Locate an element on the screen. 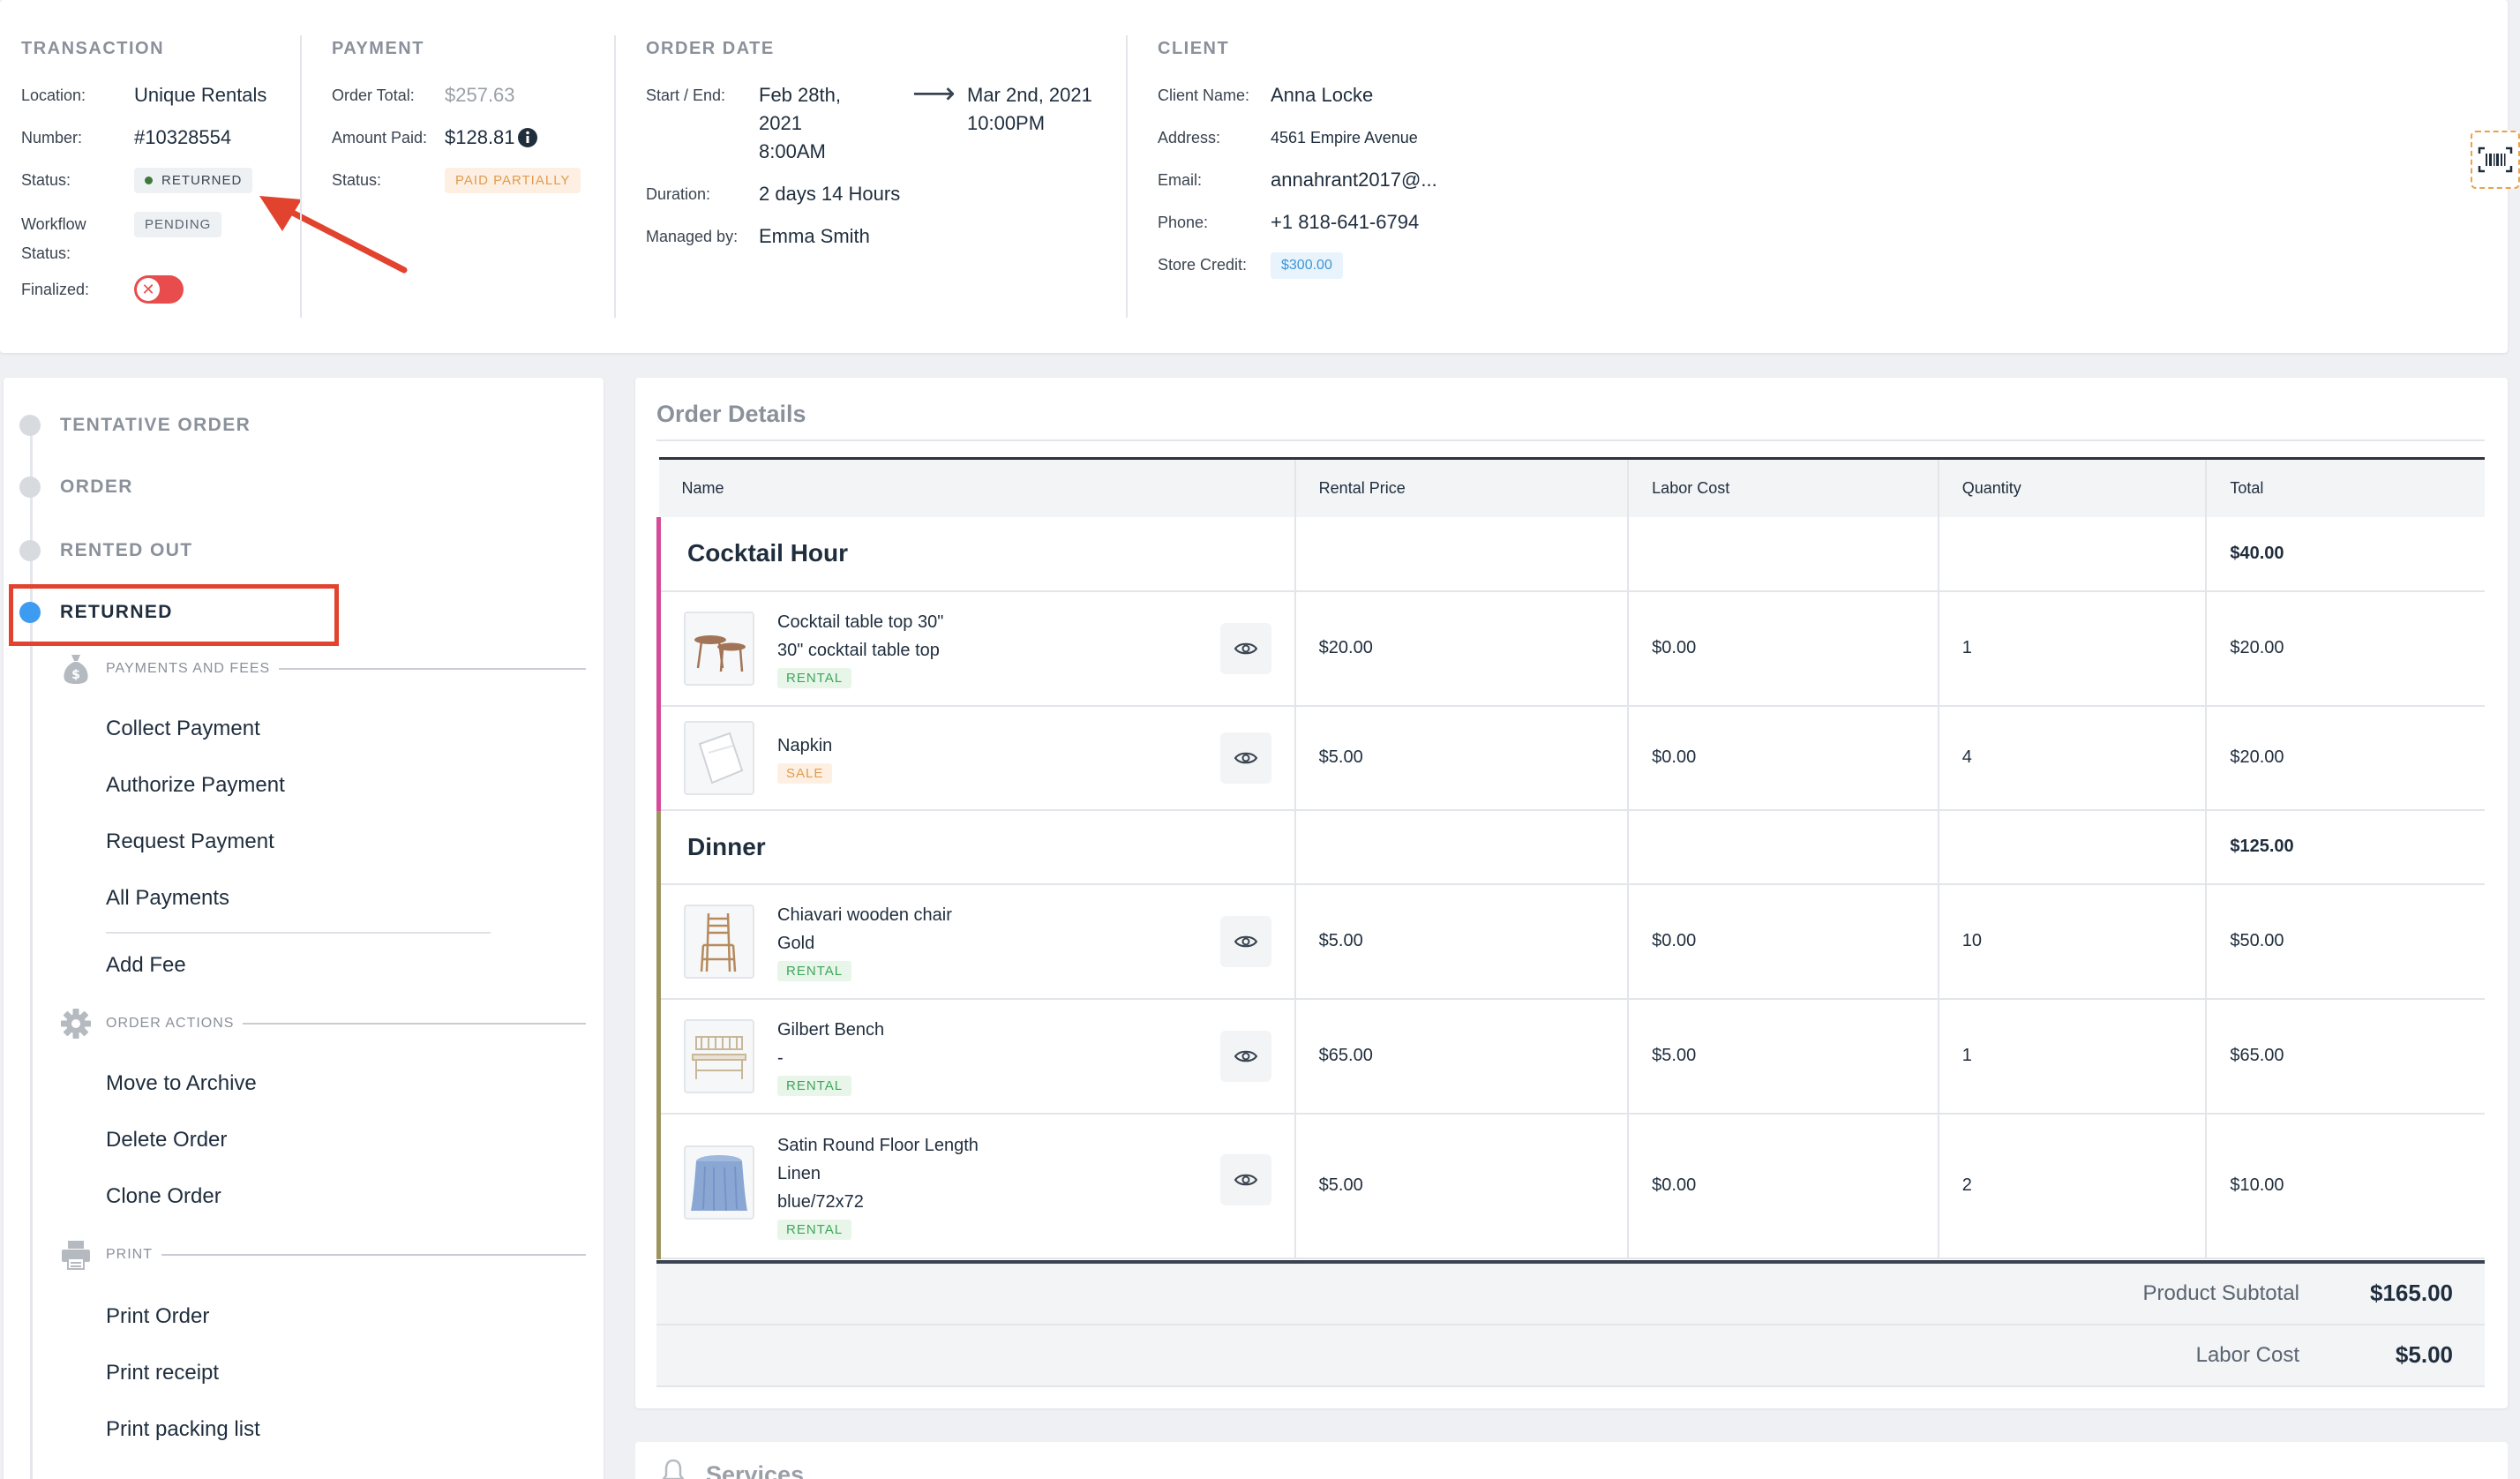 The image size is (2520, 1479). column-header-rental-price: Rental Price is located at coordinates (1462, 487).